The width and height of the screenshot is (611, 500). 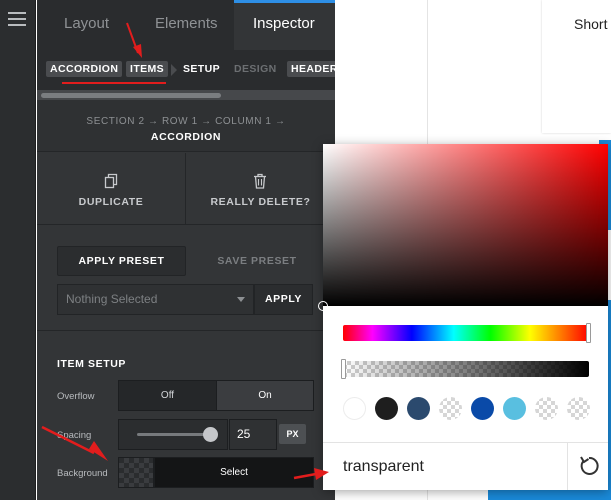 I want to click on delete-label: REALLY DELETE?, so click(x=260, y=202).